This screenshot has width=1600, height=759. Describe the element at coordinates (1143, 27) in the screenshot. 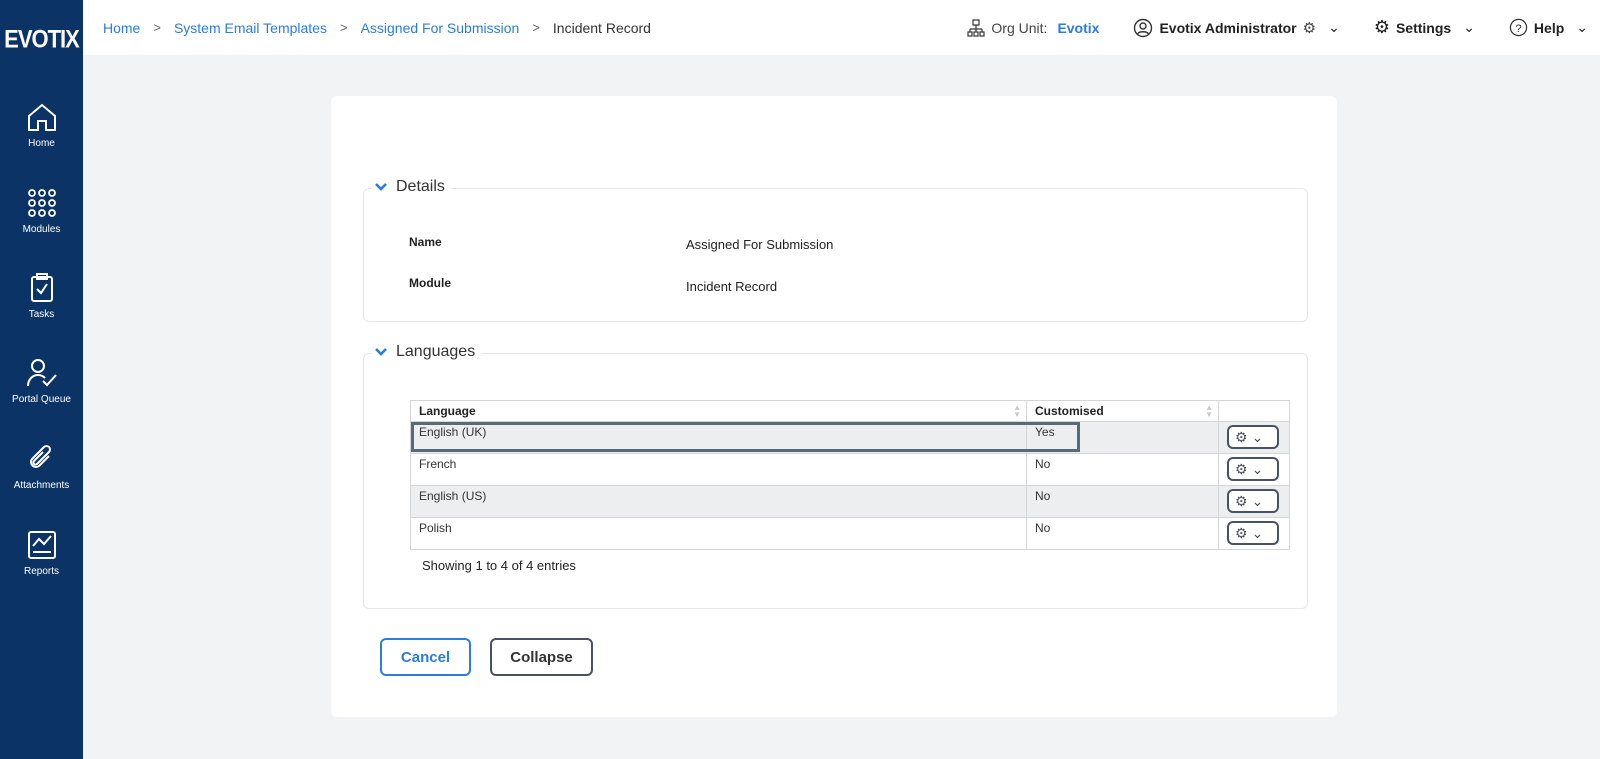

I see `user-circle-icon` at that location.